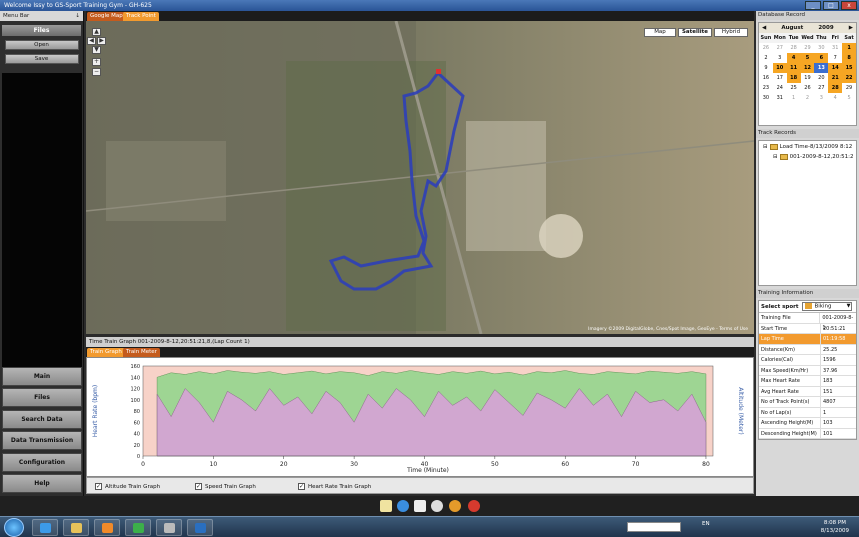 The width and height of the screenshot is (859, 537). Describe the element at coordinates (96, 72) in the screenshot. I see `zoom-out-icon: −` at that location.